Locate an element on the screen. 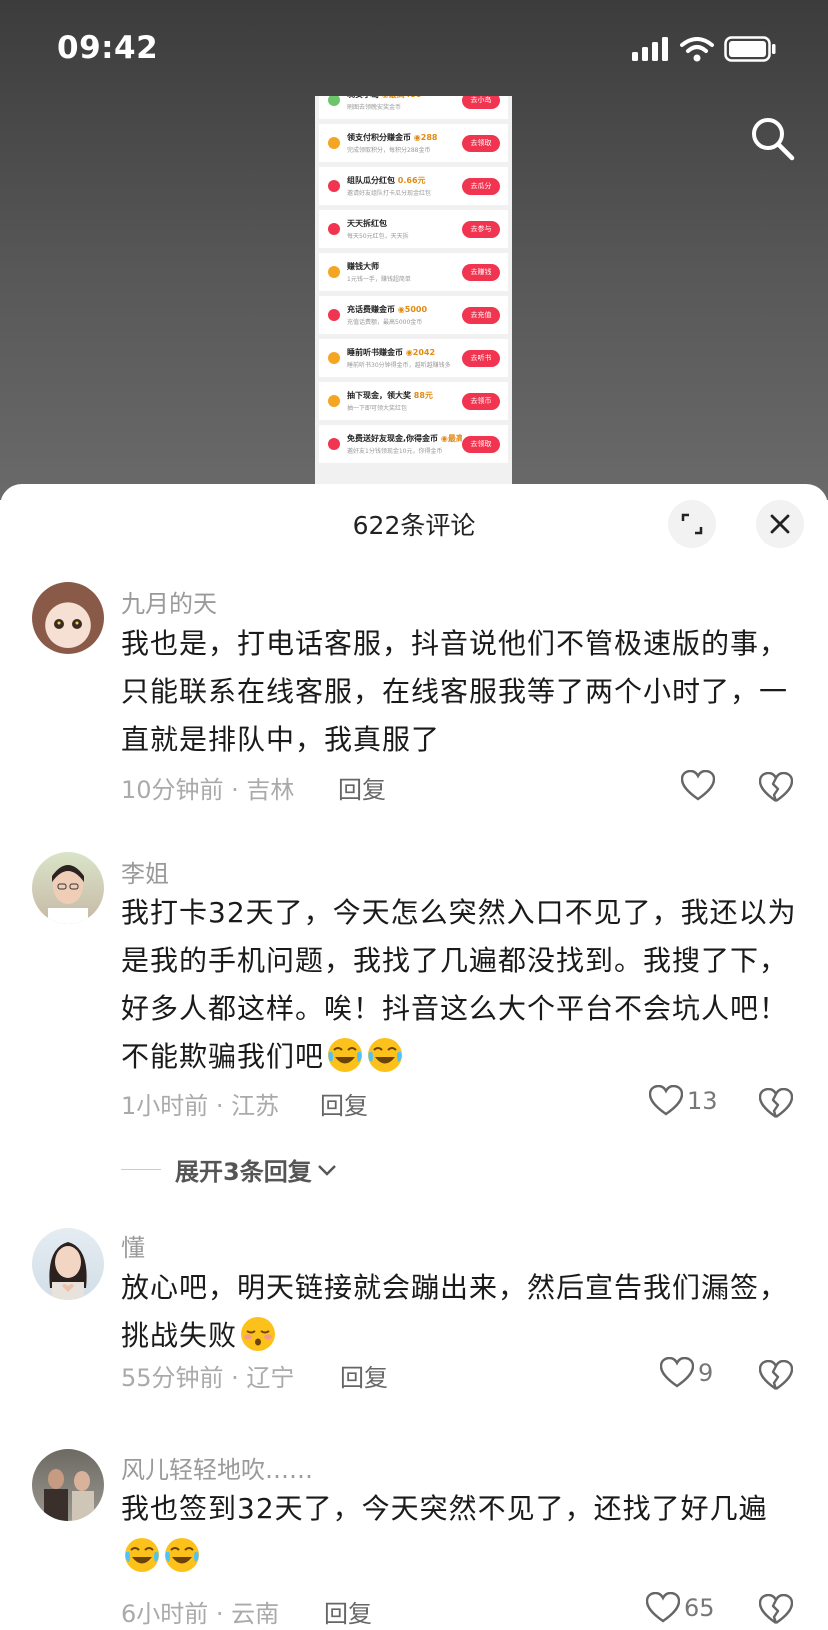 This screenshot has height=1630, width=828. task-subtitle: 1元钱一手，赚钱超简单 is located at coordinates (379, 279).